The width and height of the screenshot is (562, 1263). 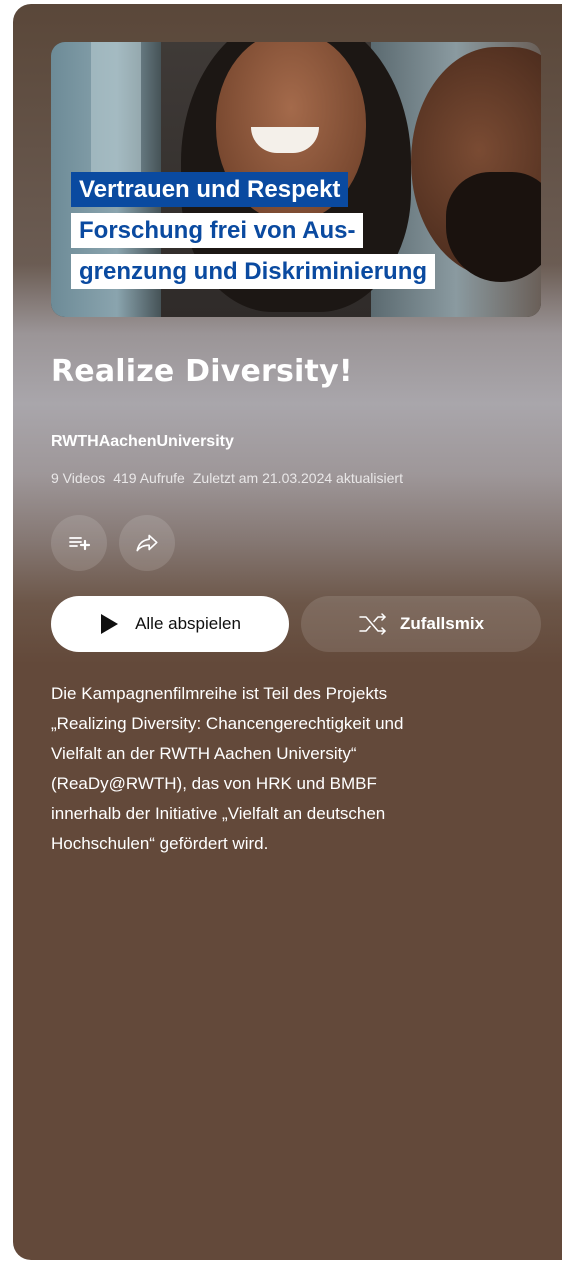 I want to click on share-icon, so click(x=147, y=543).